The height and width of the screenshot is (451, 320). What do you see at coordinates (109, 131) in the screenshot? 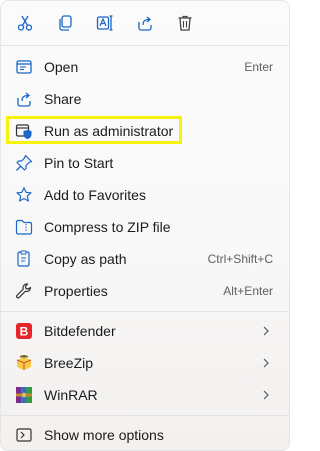
I see `menu-item-label: Run as administrator` at bounding box center [109, 131].